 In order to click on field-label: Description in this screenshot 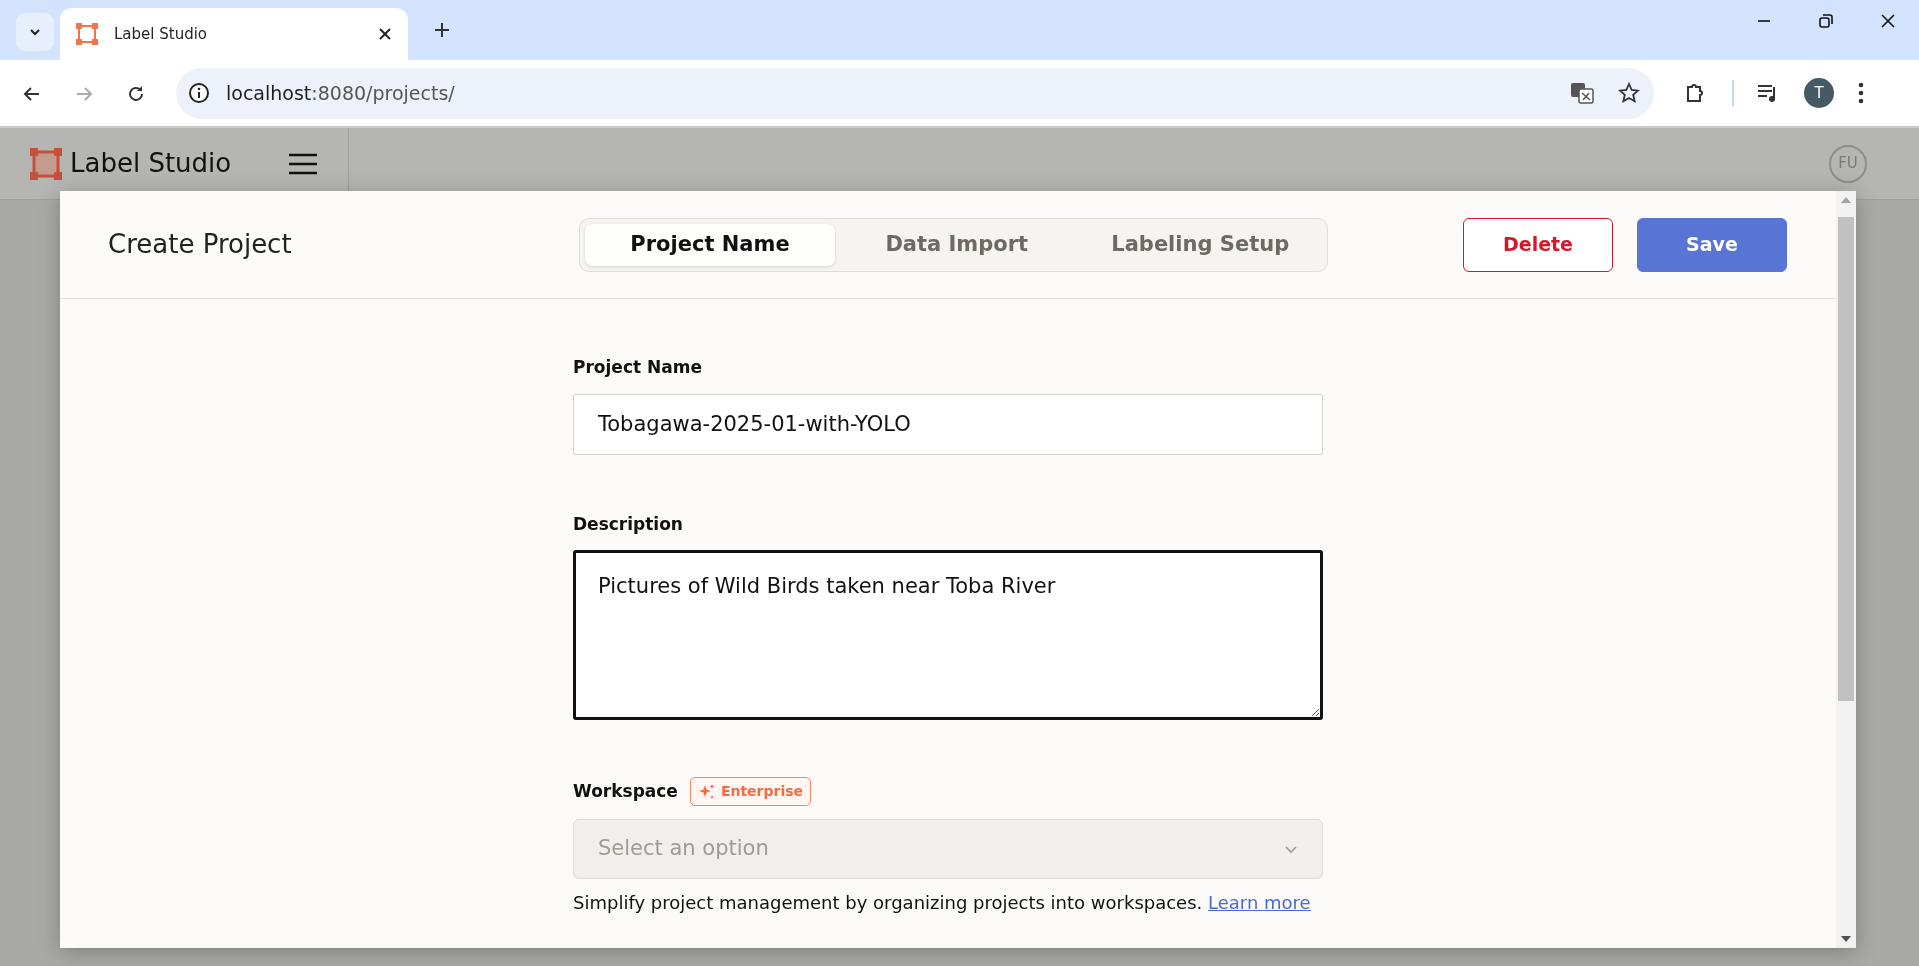, I will do `click(628, 524)`.